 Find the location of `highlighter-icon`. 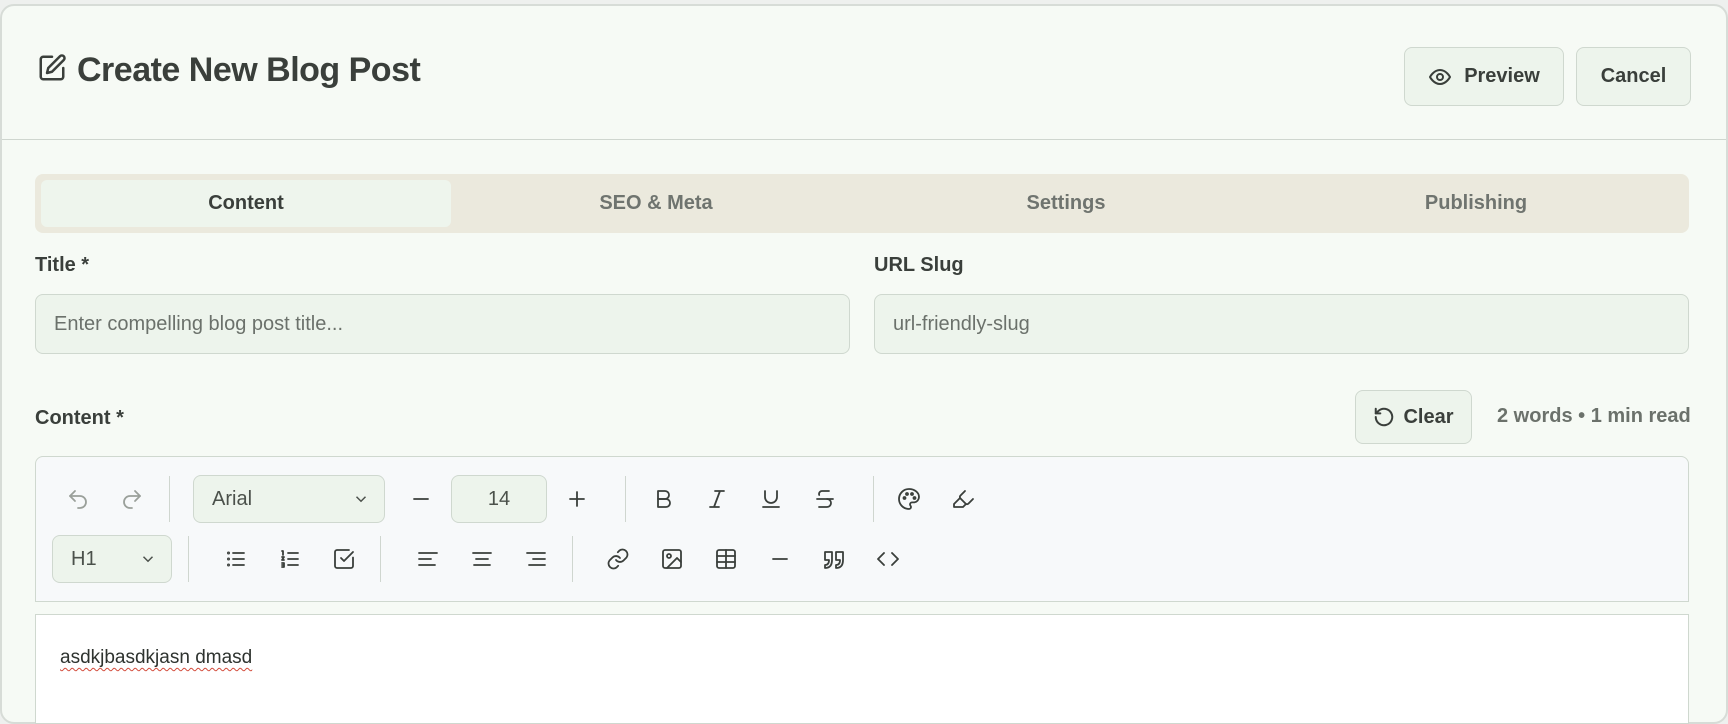

highlighter-icon is located at coordinates (963, 499).